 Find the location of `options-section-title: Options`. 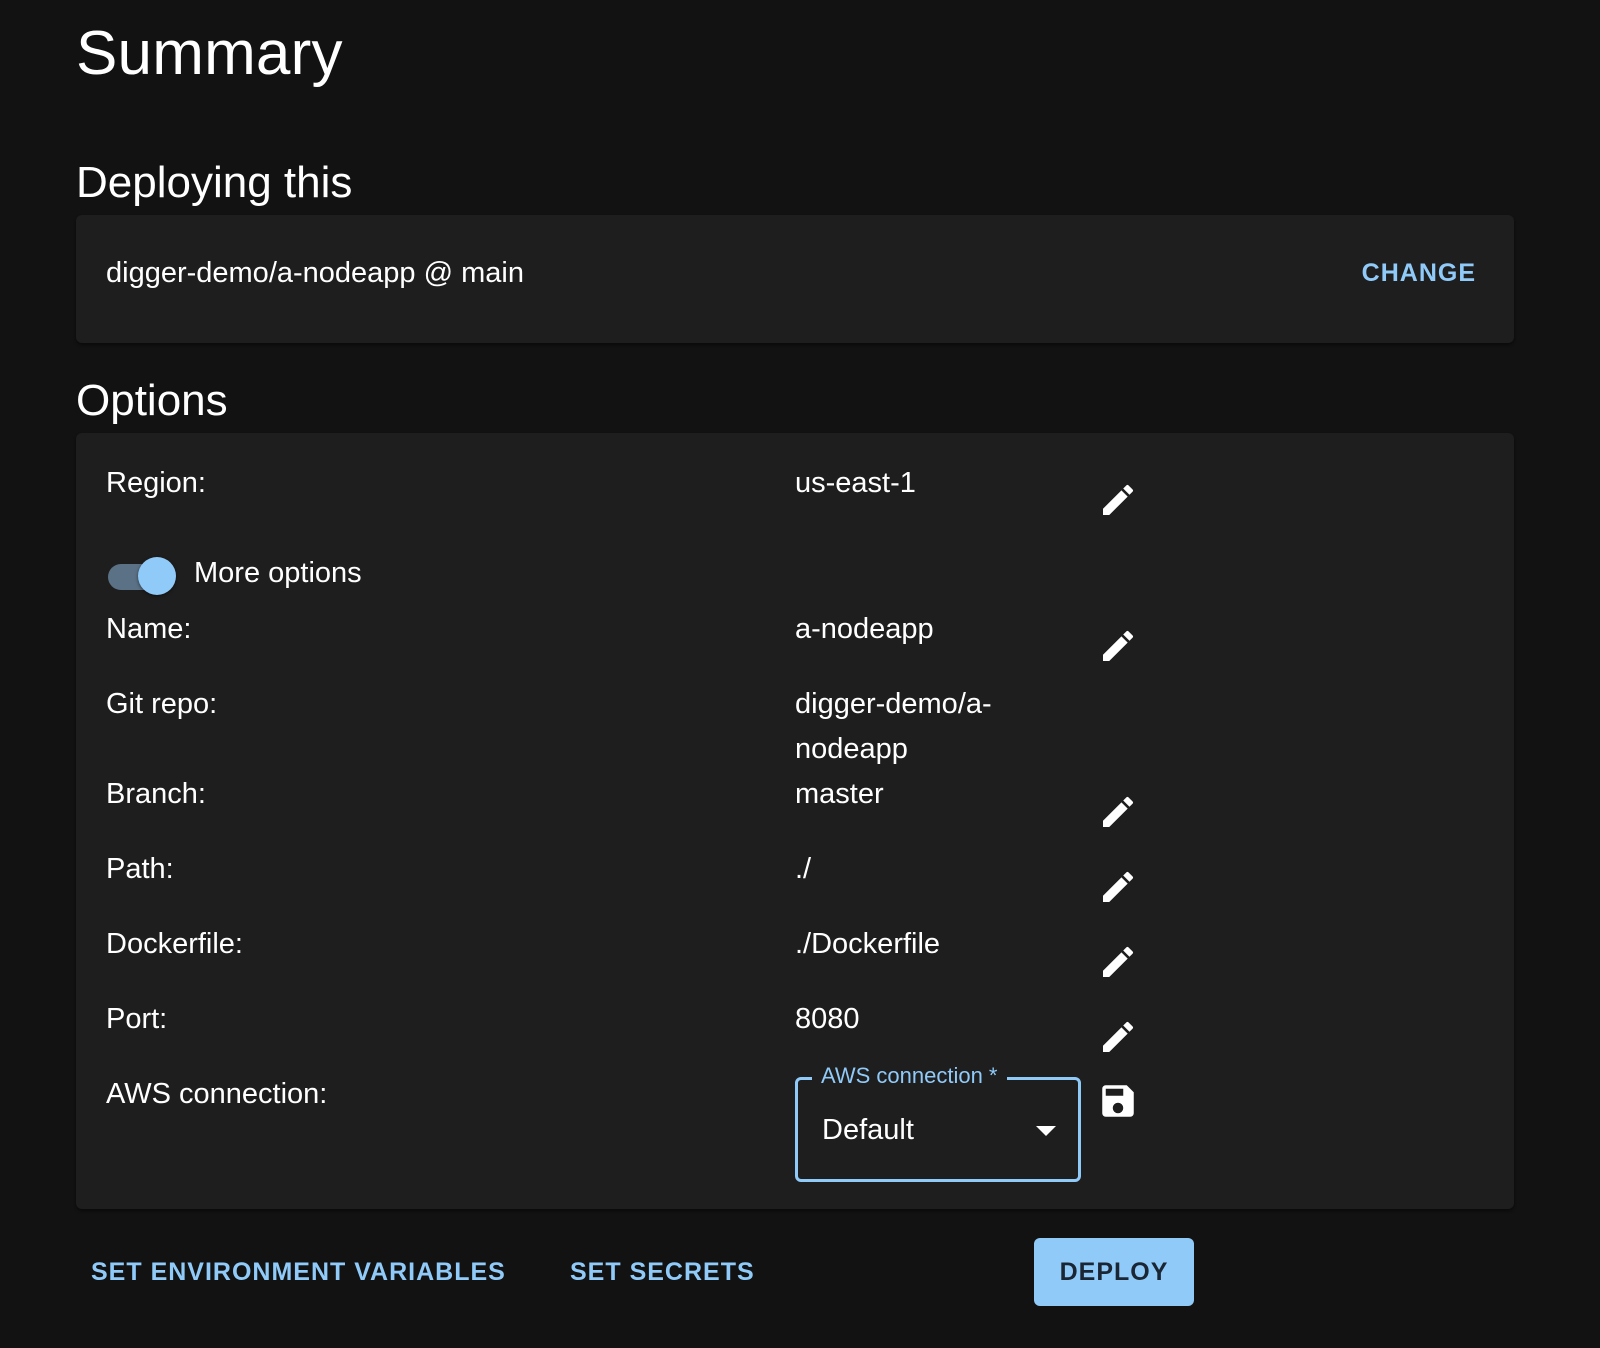

options-section-title: Options is located at coordinates (152, 400).